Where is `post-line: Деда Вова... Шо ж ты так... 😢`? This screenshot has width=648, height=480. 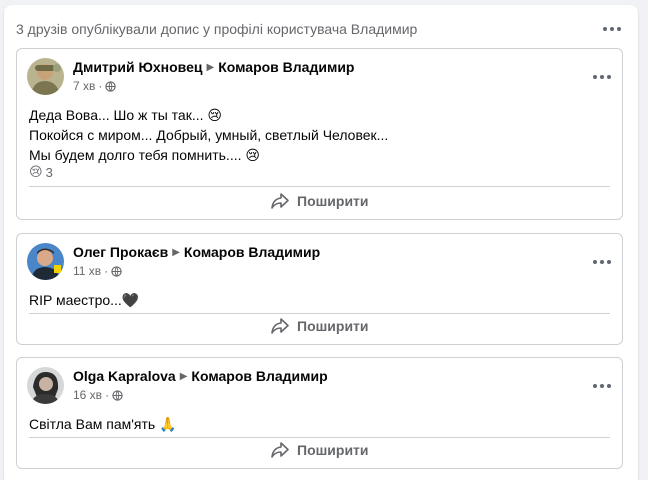
post-line: Деда Вова... Шо ж ты так... 😢 is located at coordinates (125, 115).